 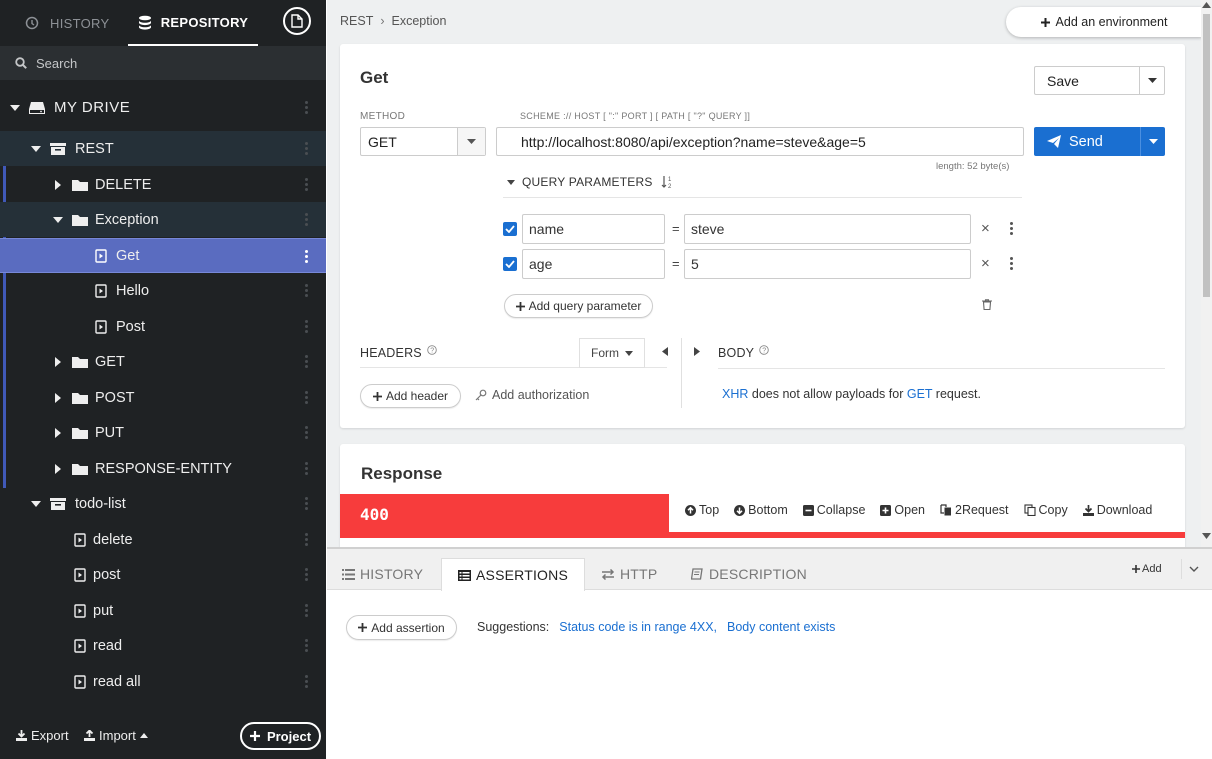 What do you see at coordinates (423, 141) in the screenshot?
I see `method-select: GET` at bounding box center [423, 141].